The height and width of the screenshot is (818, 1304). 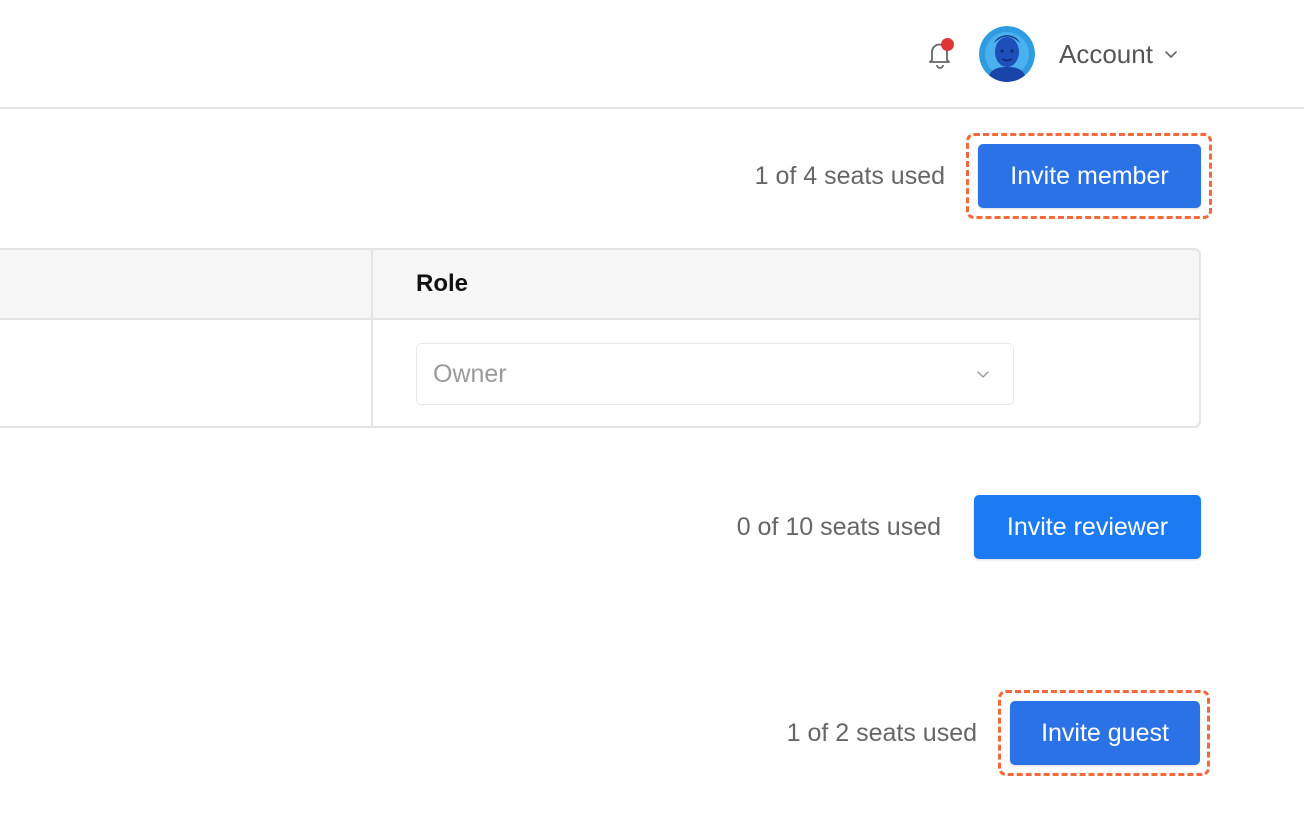 I want to click on guests-seat-row: 1 of 2 seats used Invite guest, so click(x=960, y=733).